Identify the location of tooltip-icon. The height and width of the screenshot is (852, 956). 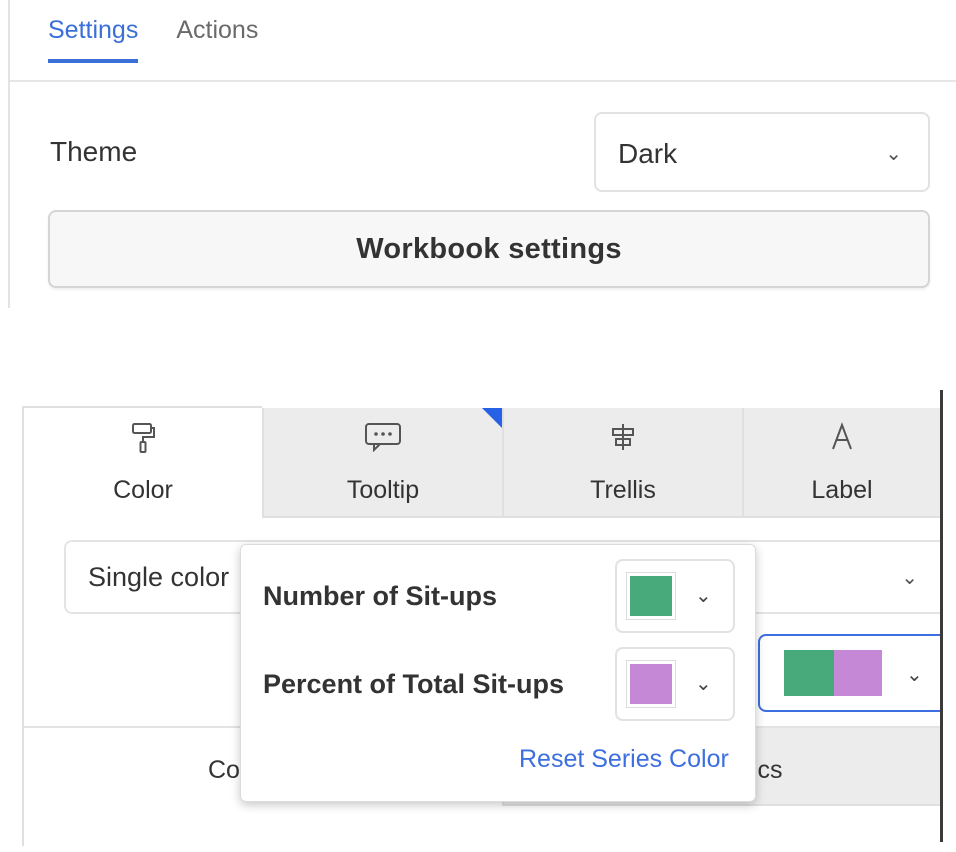
(383, 440).